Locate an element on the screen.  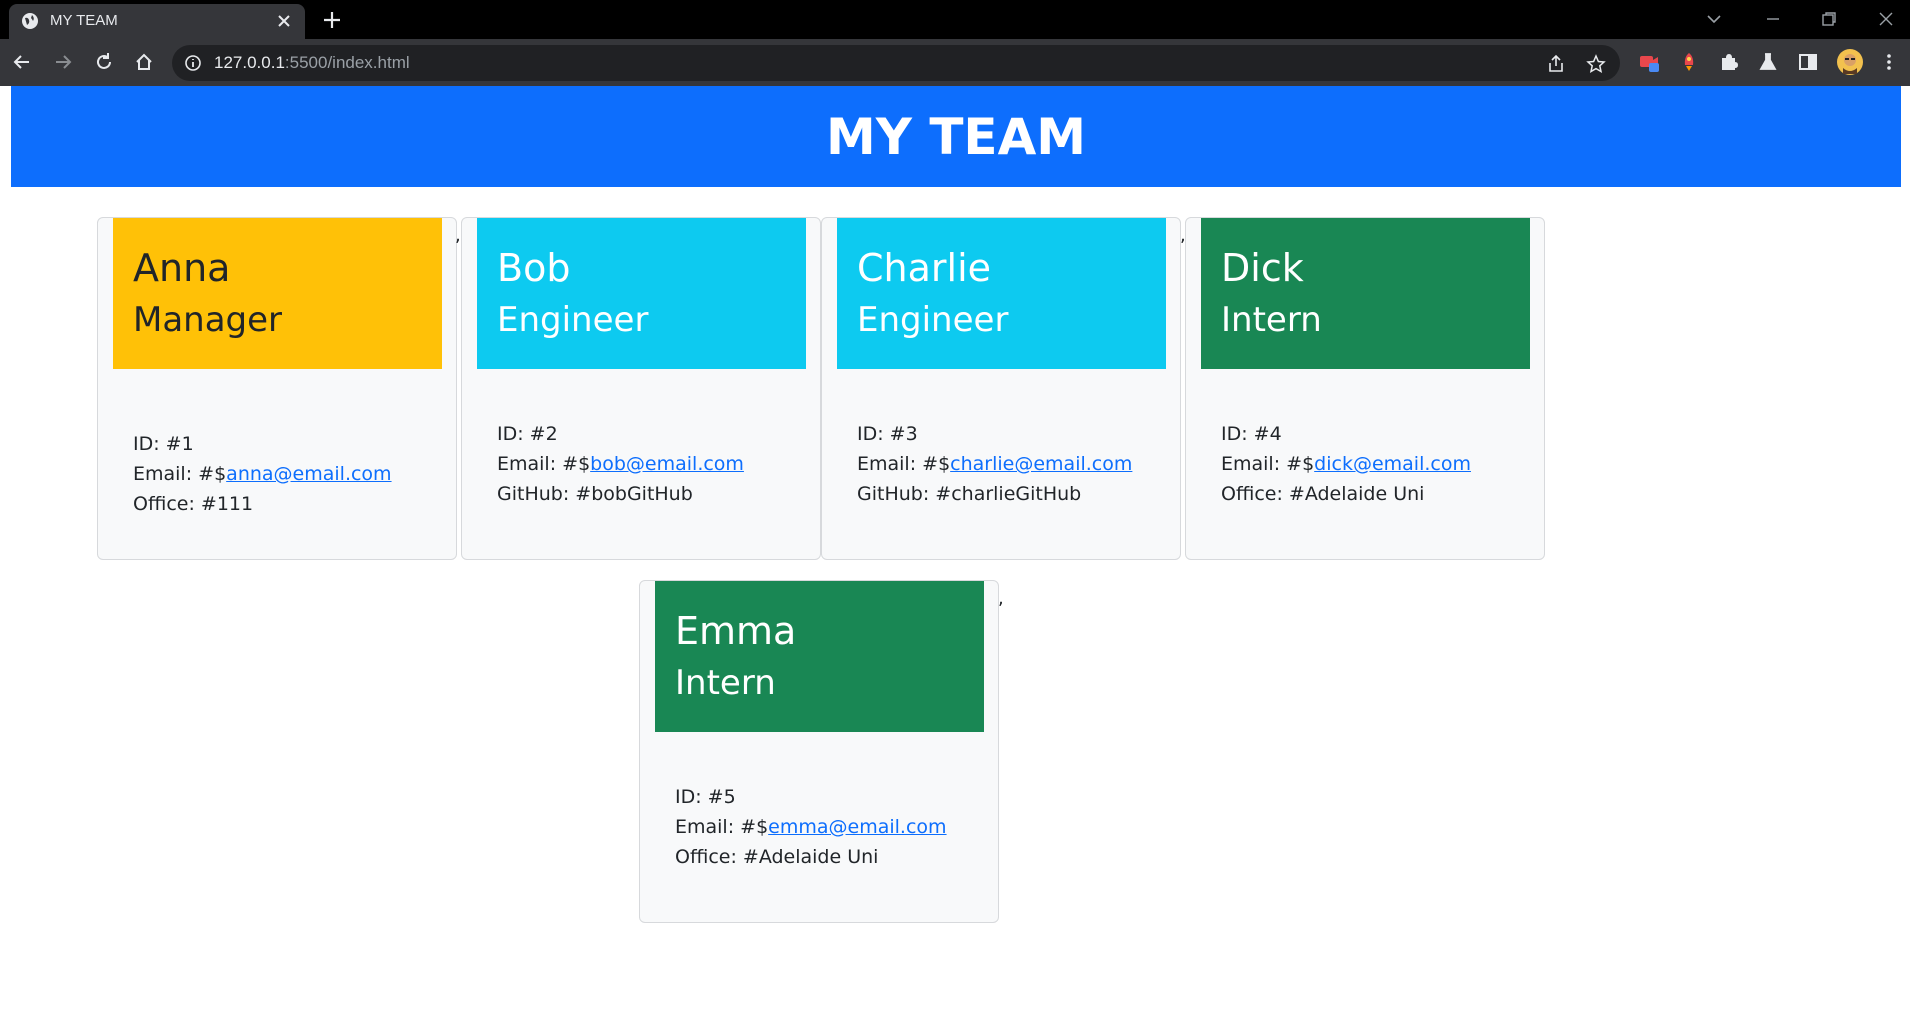
employee-email-line: Email: #$anna@email.com is located at coordinates (262, 474).